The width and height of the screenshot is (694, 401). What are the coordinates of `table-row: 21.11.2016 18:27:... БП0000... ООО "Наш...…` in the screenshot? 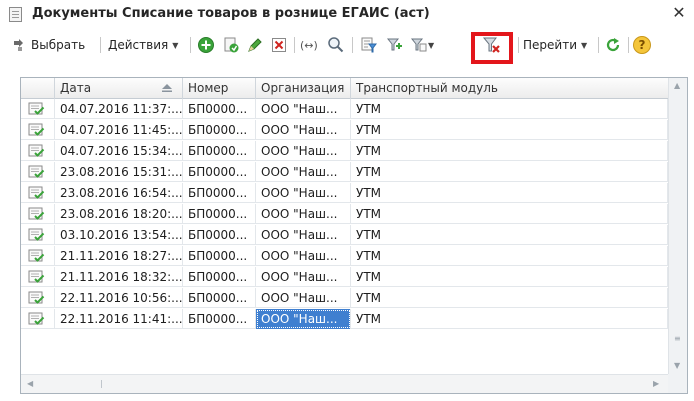 It's located at (344, 256).